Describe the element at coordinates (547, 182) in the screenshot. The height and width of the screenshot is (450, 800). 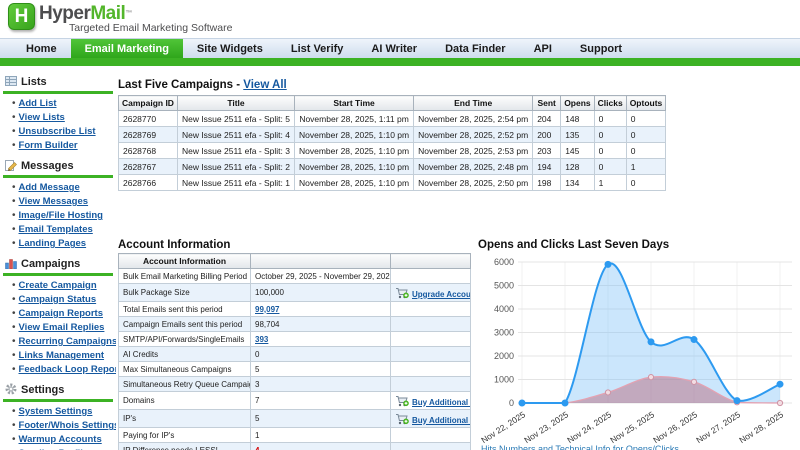
I see `campaign-cell-sent: 198` at that location.